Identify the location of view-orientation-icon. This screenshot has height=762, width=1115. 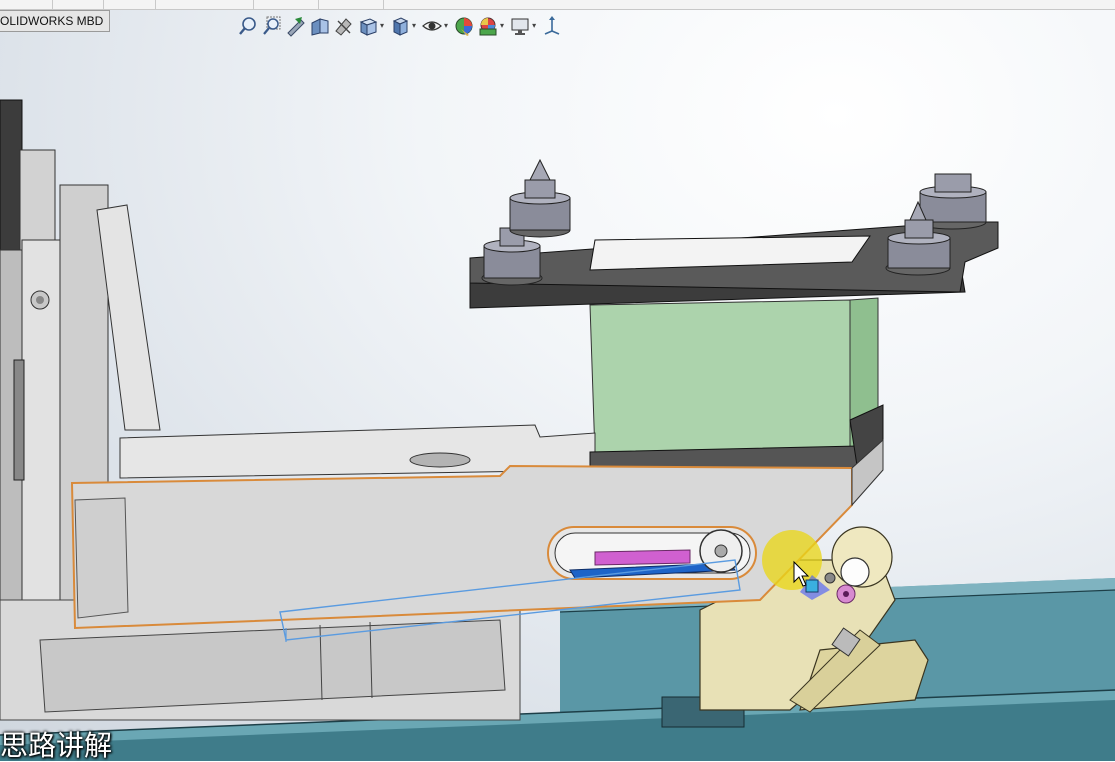
(368, 27).